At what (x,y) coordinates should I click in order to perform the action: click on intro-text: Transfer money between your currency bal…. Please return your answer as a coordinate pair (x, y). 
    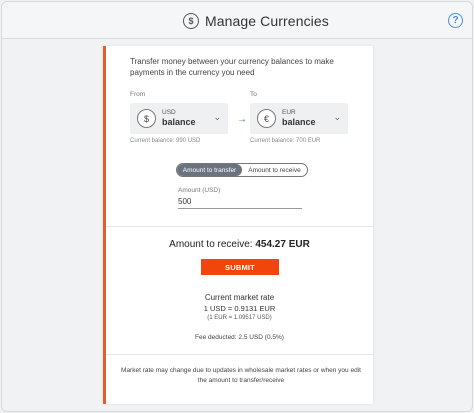
    Looking at the image, I should click on (232, 67).